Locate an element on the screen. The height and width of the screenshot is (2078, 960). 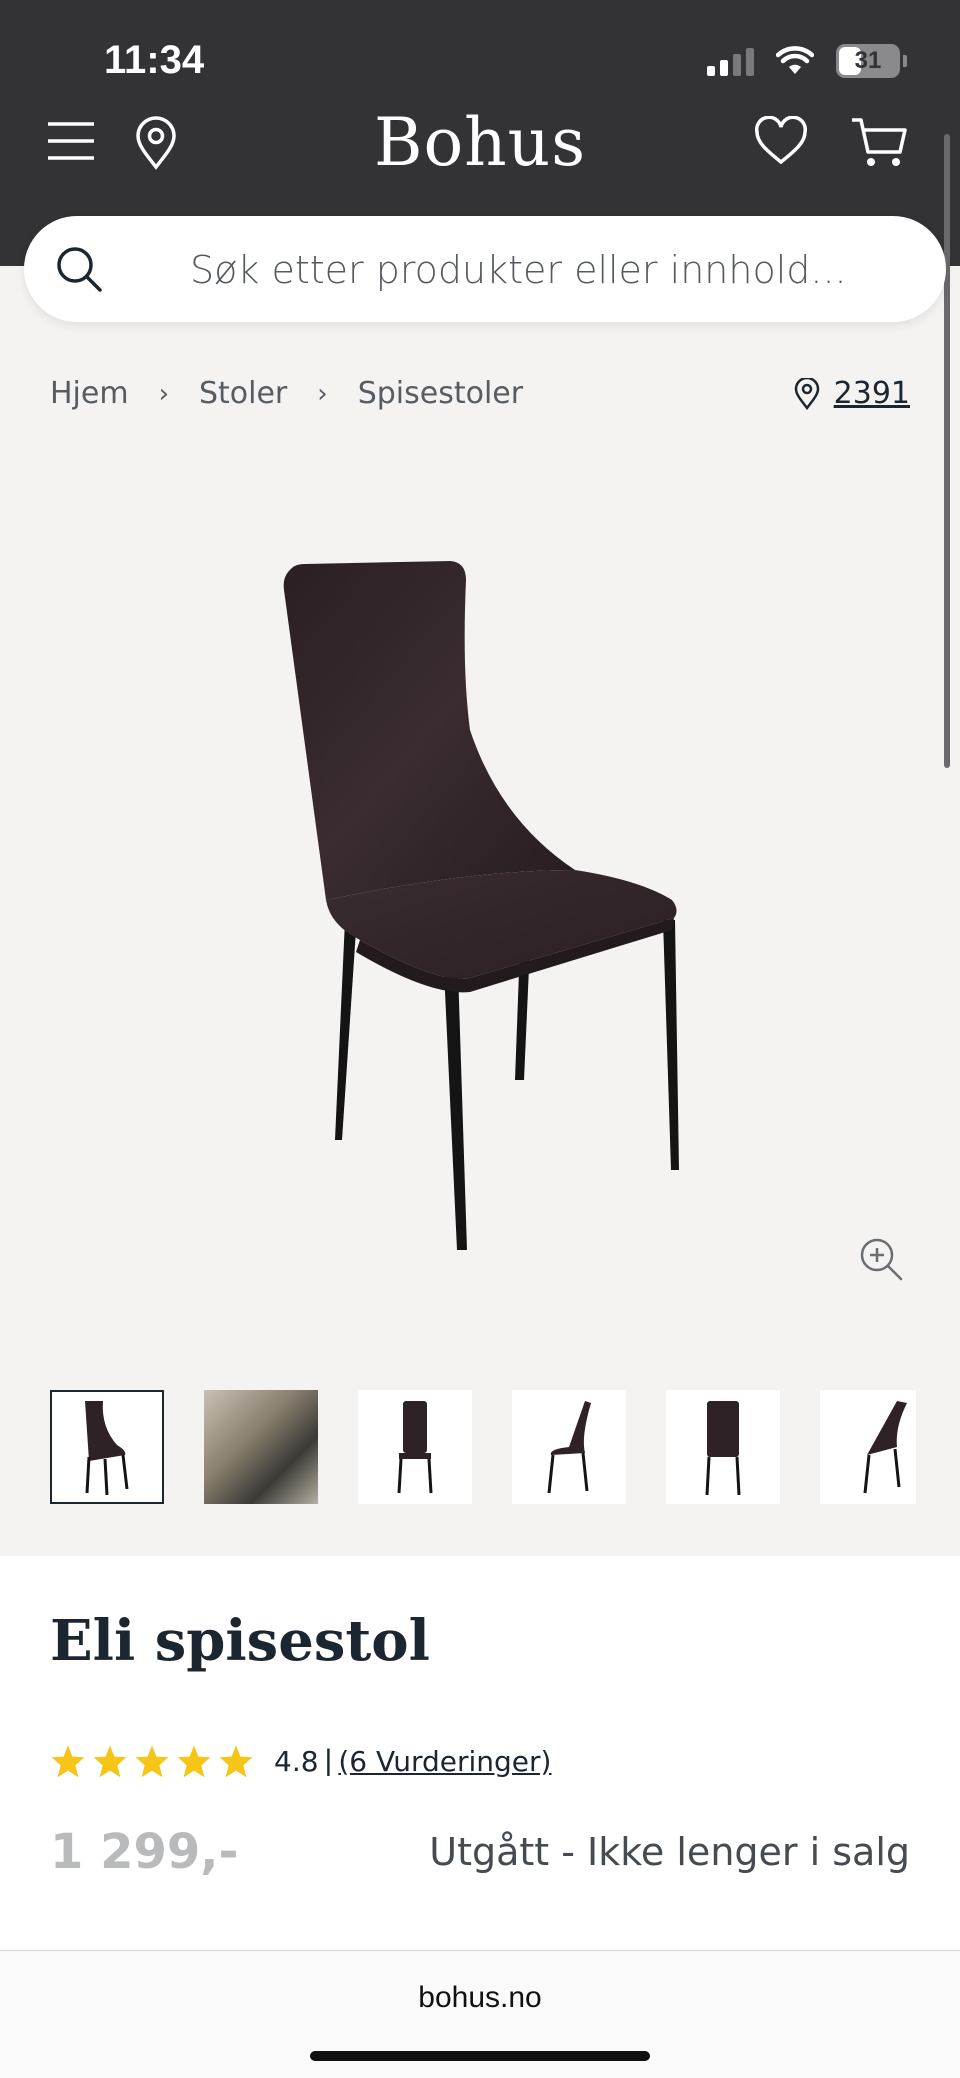
url-text: bohus.no is located at coordinates (480, 1997).